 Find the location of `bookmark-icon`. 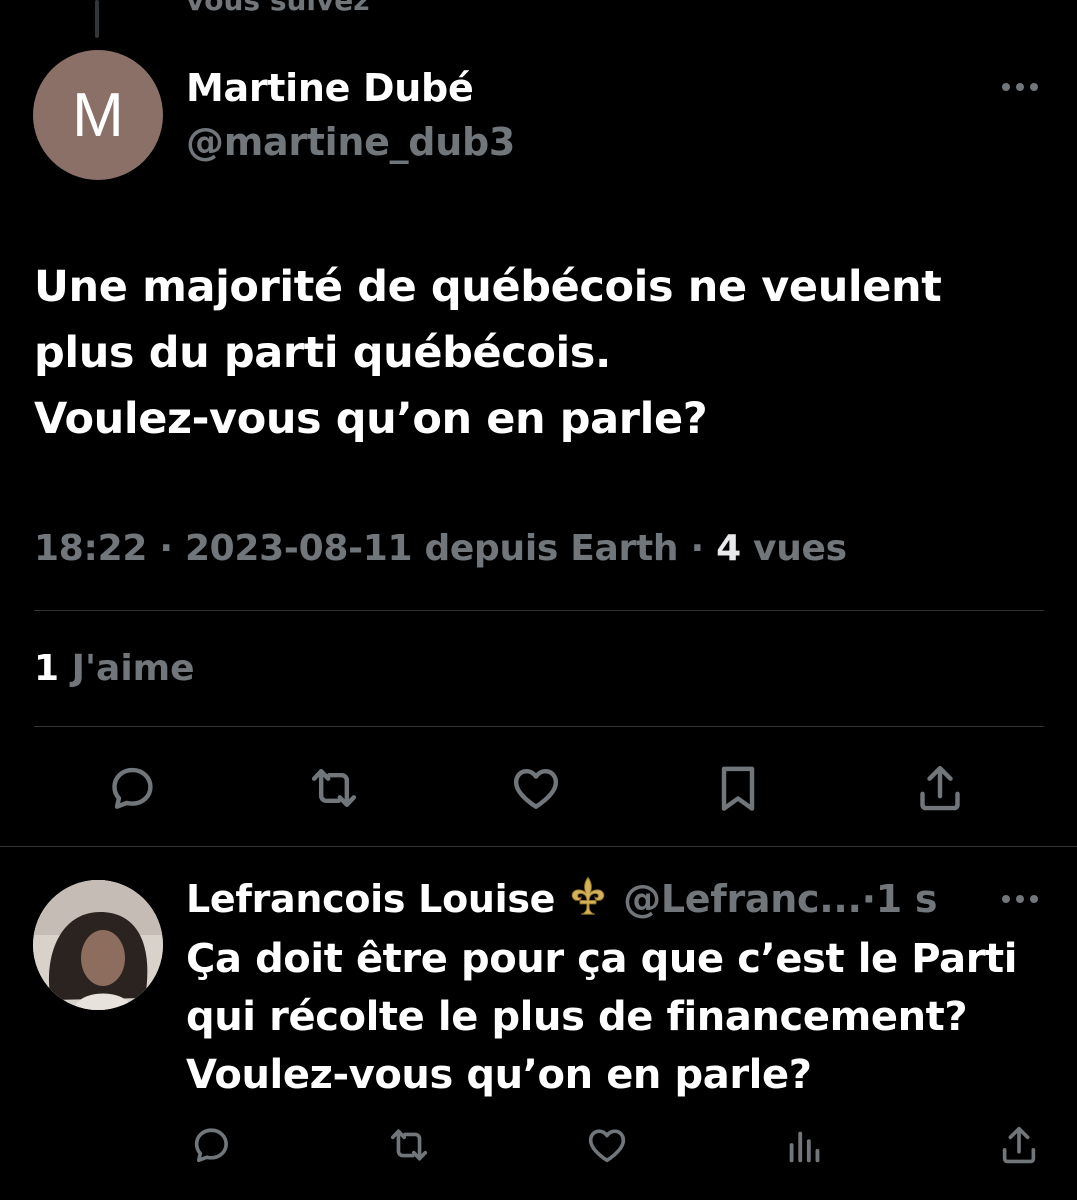

bookmark-icon is located at coordinates (738, 788).